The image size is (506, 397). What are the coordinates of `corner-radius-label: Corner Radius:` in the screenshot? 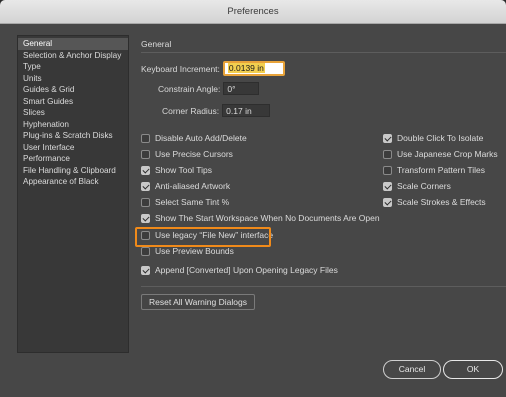 It's located at (191, 110).